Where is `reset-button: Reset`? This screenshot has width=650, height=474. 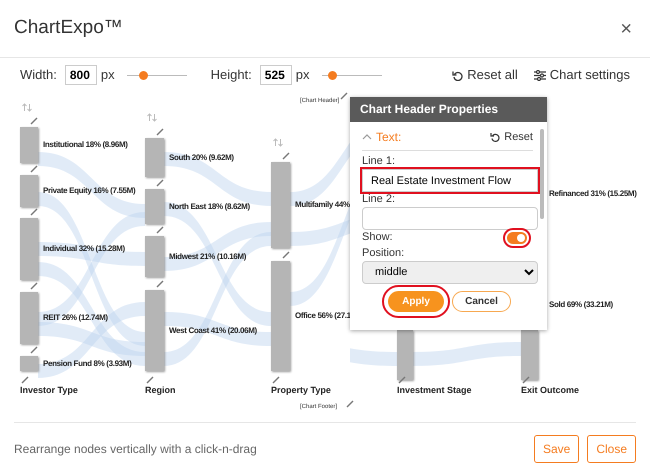 reset-button: Reset is located at coordinates (511, 137).